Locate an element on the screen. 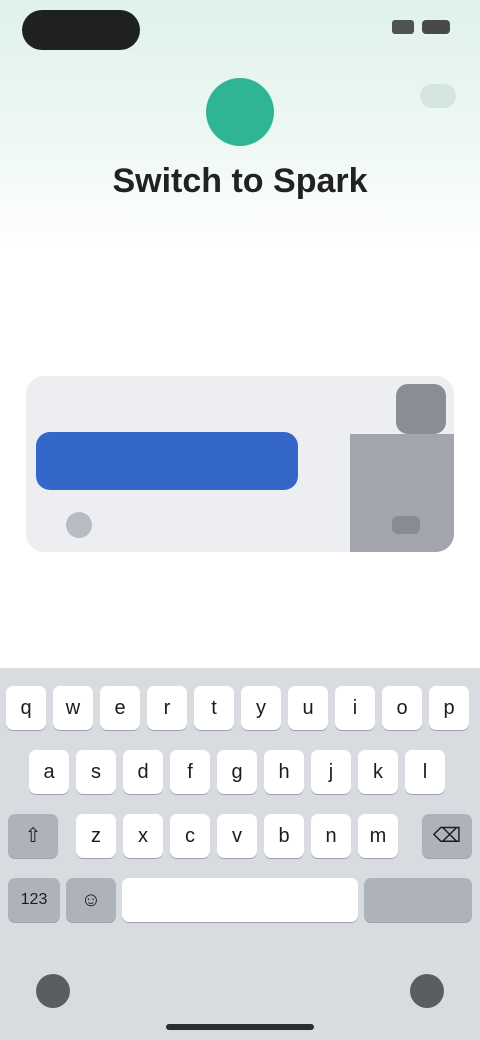 This screenshot has width=480, height=1040. keyboard-row-3: ⇧ ⌫ zxcvbnm is located at coordinates (240, 840).